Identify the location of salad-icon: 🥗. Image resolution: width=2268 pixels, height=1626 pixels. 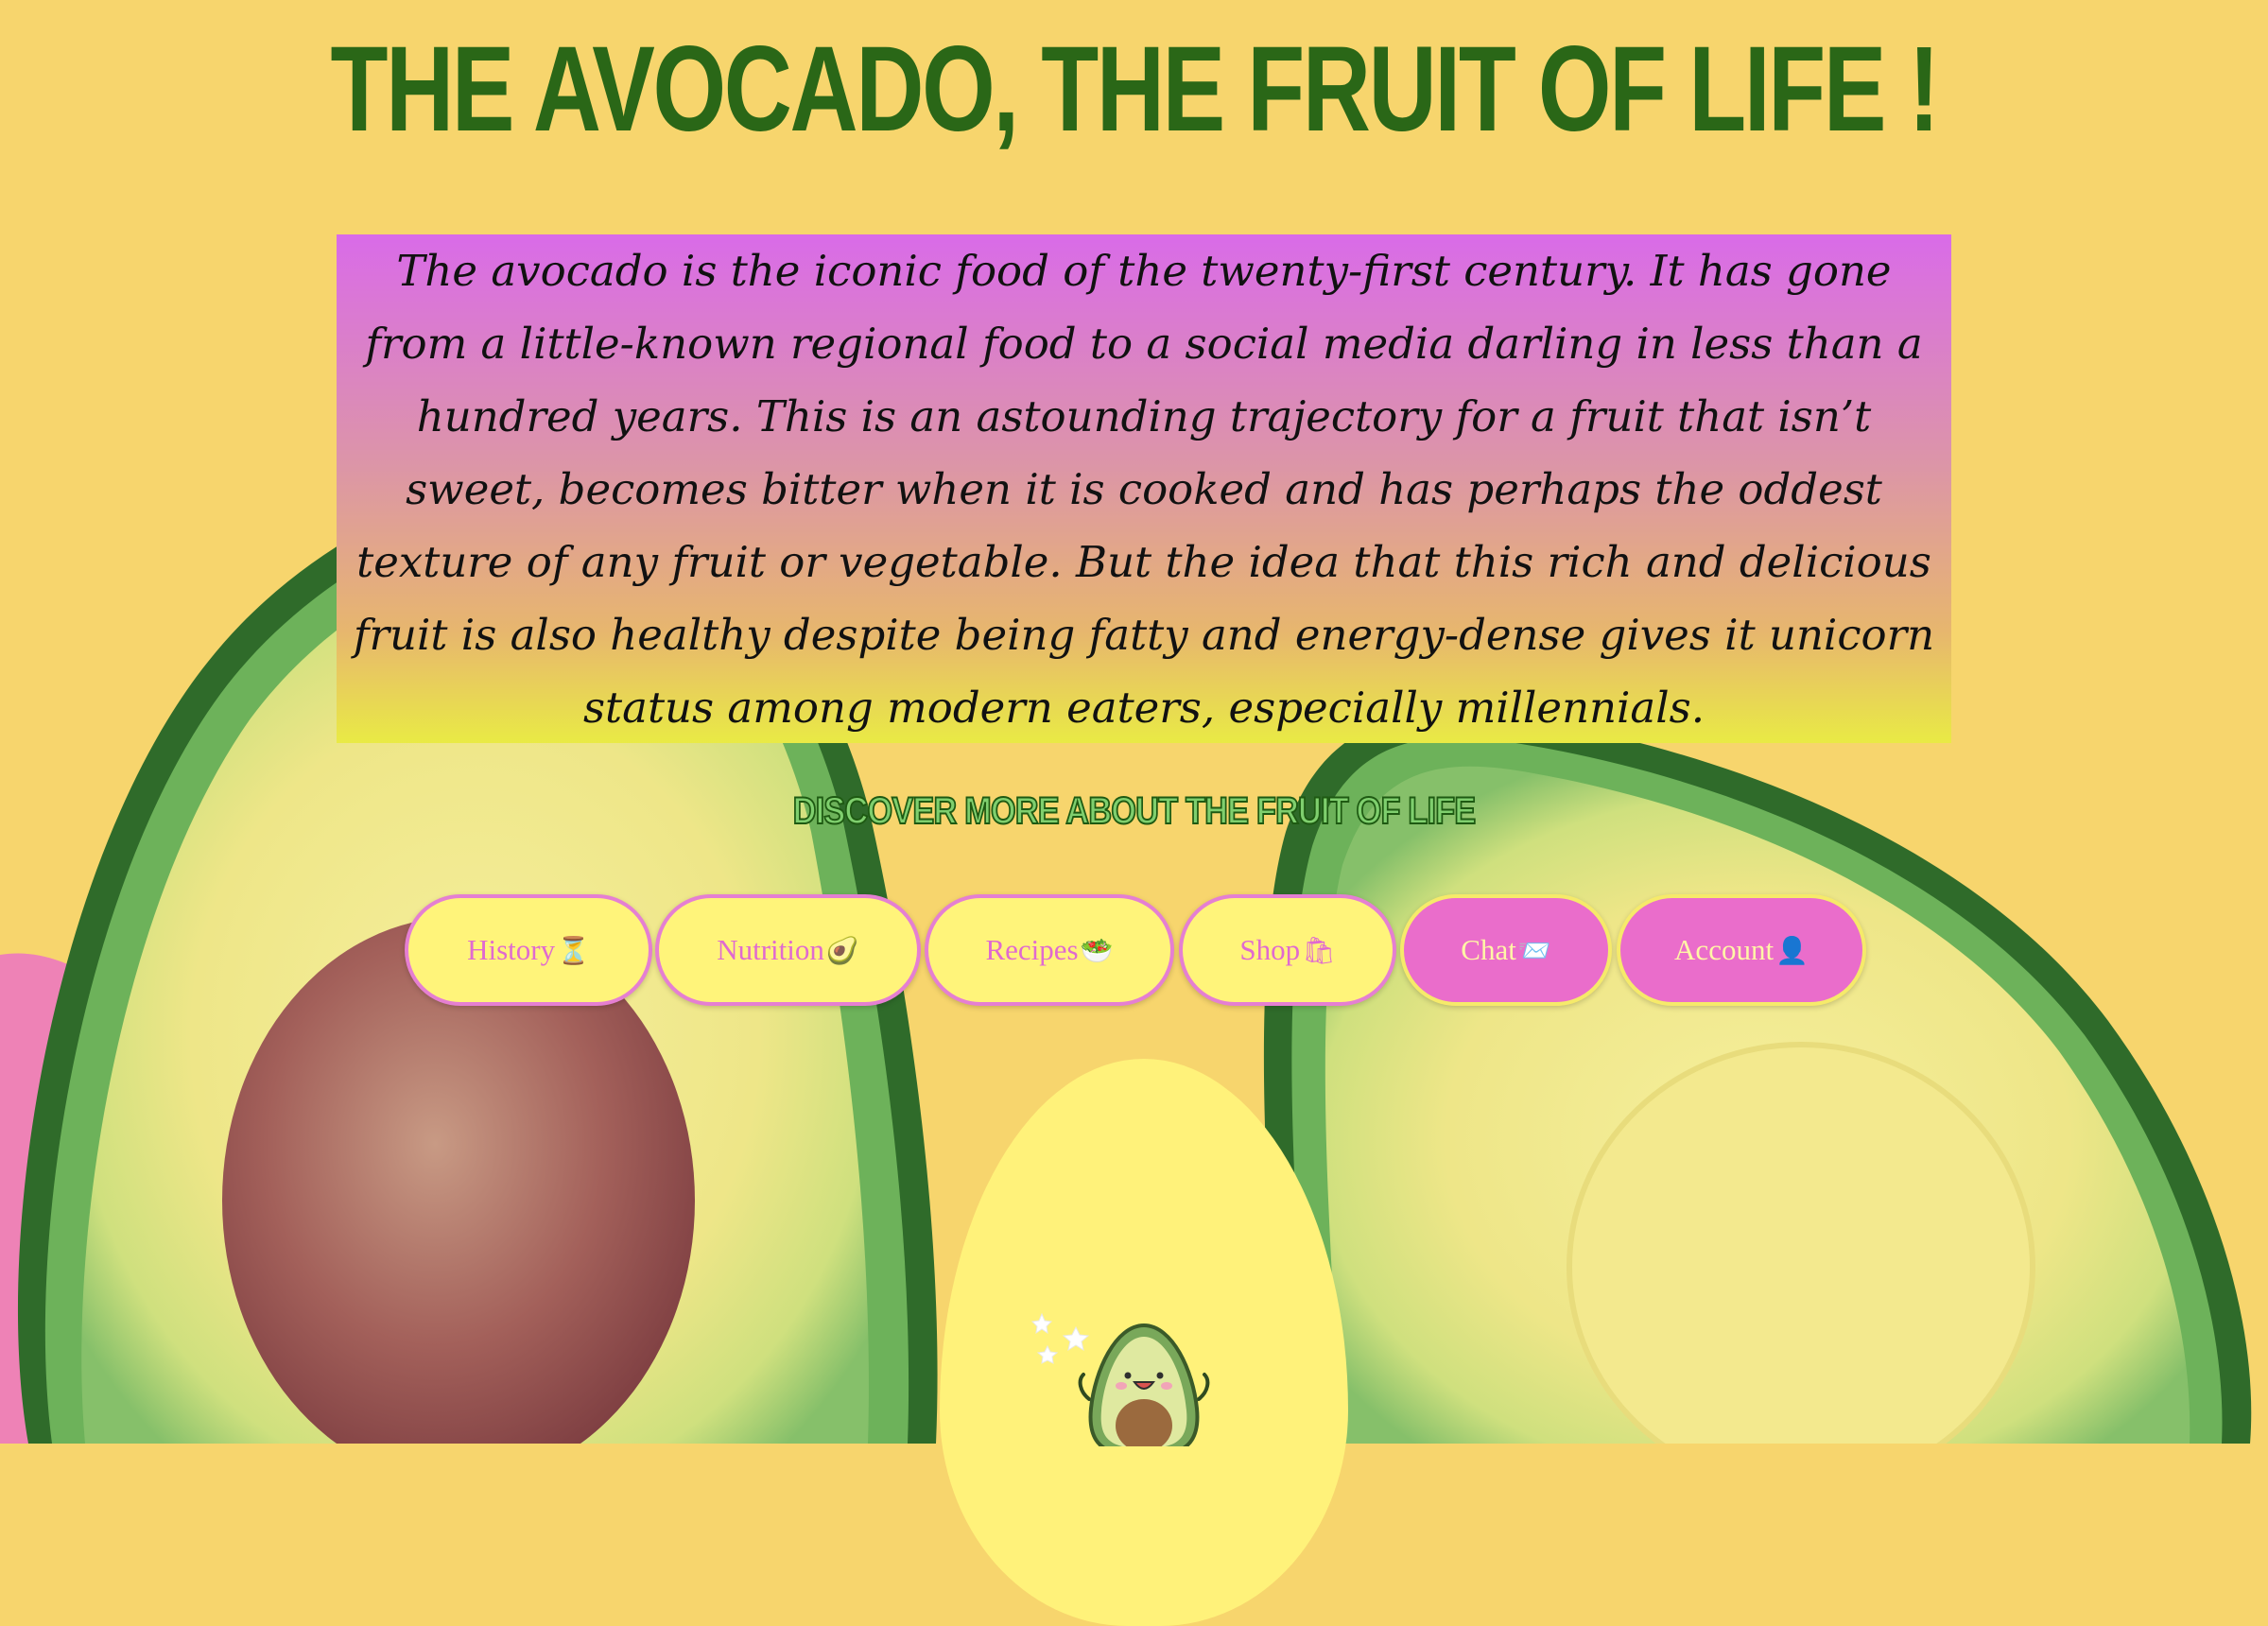
(1097, 950).